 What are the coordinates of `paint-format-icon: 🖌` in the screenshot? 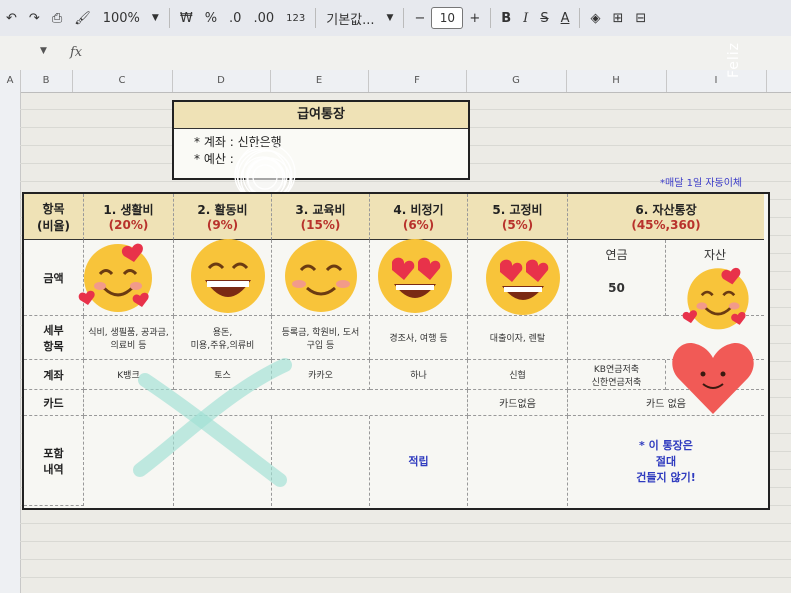 It's located at (82, 18).